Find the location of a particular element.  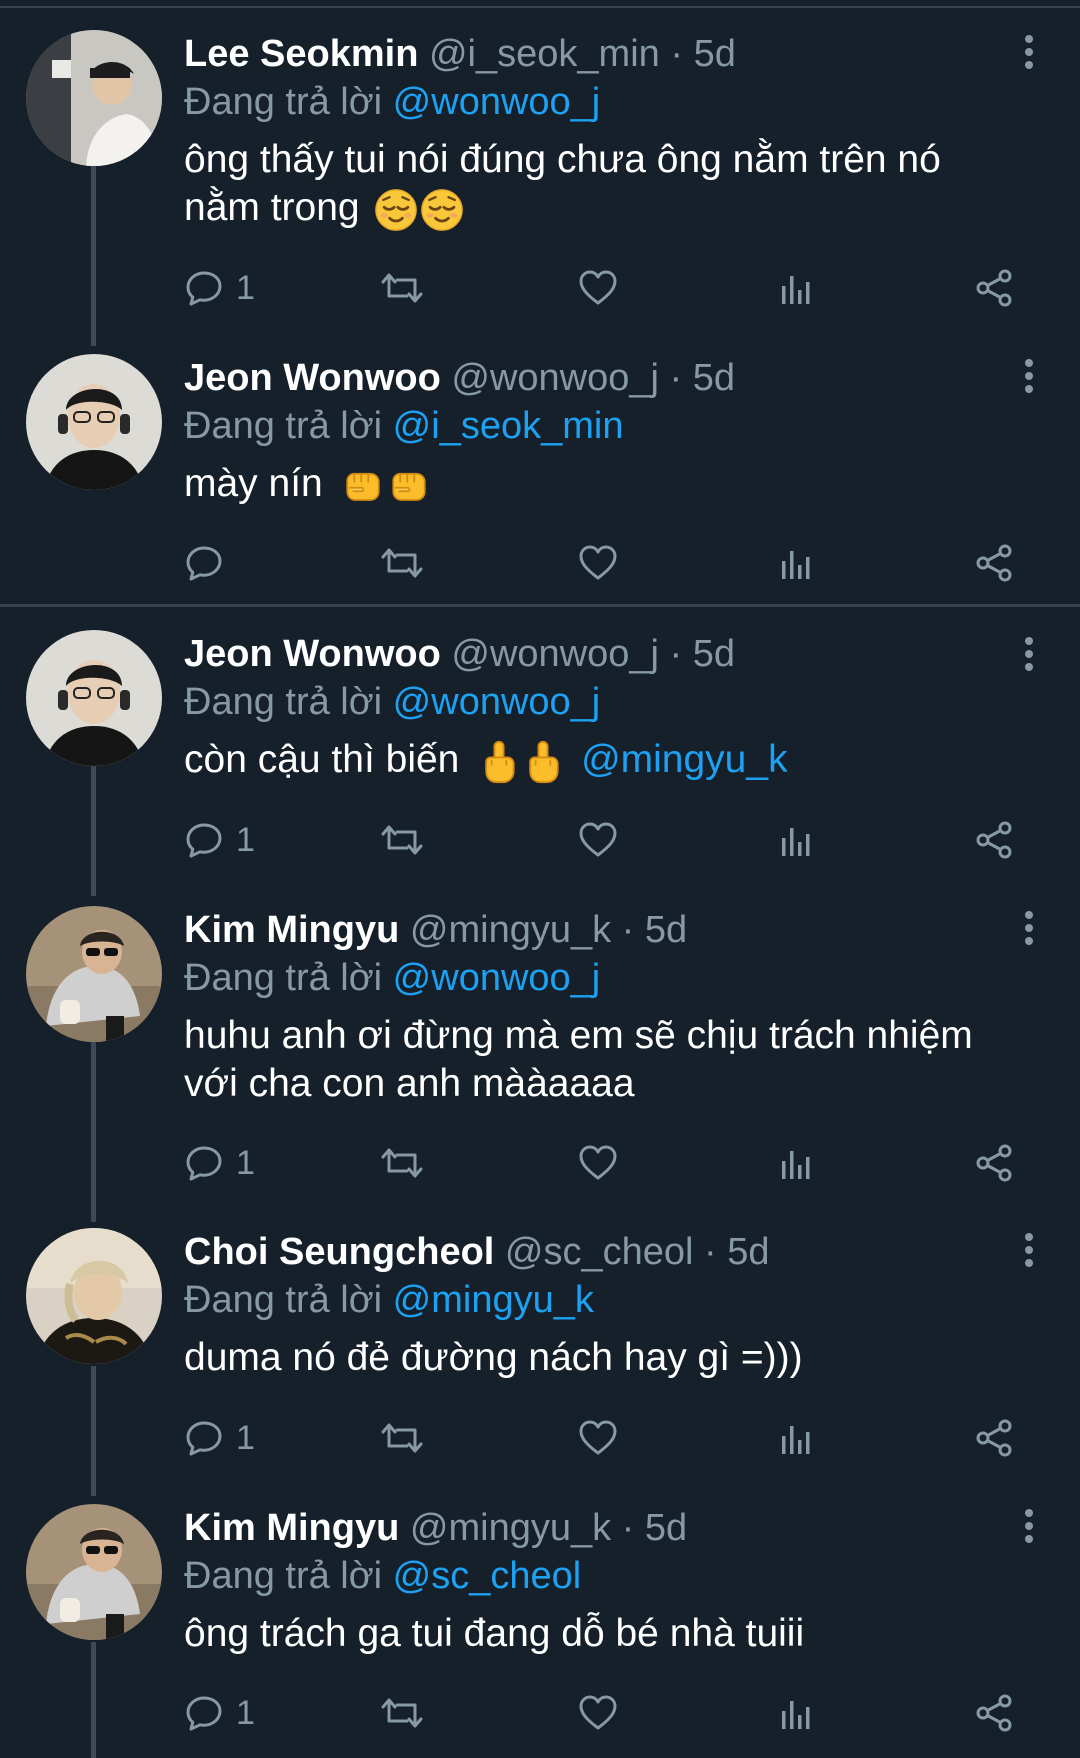

user-handle: @i_seok_min is located at coordinates (544, 54).